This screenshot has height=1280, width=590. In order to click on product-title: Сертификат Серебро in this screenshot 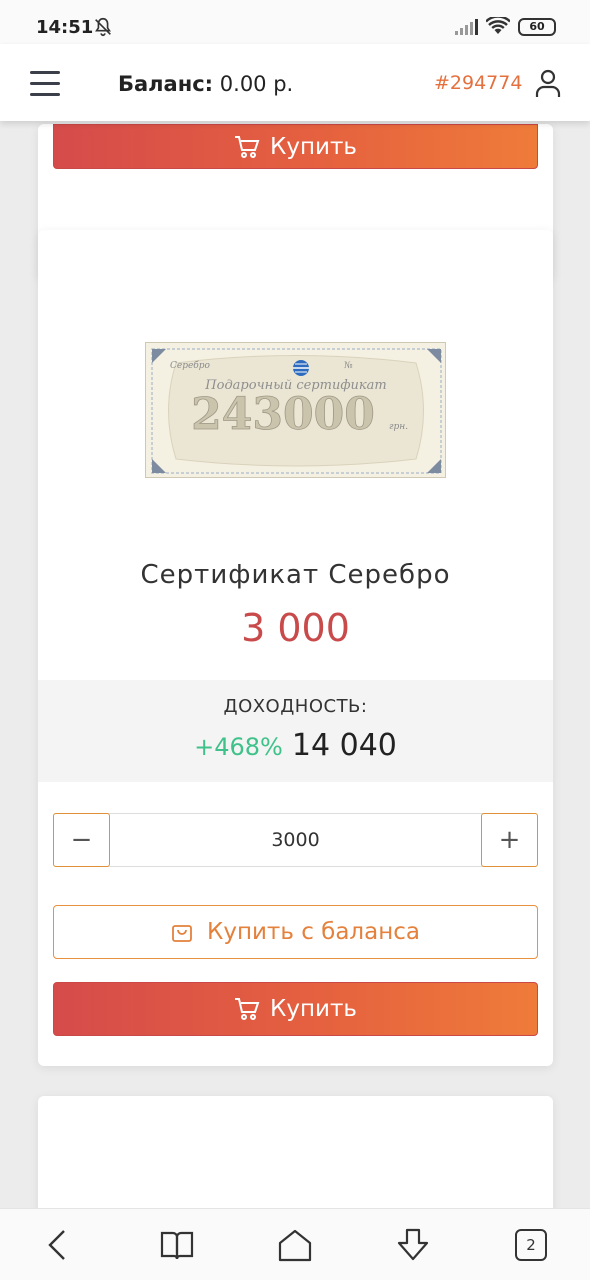, I will do `click(295, 575)`.